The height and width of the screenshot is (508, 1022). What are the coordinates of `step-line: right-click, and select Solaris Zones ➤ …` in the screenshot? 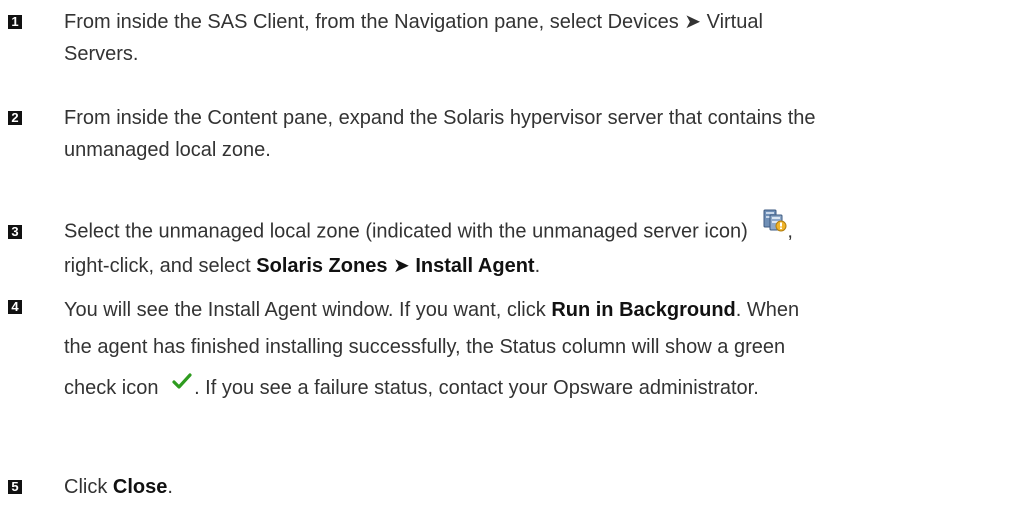 It's located at (539, 266).